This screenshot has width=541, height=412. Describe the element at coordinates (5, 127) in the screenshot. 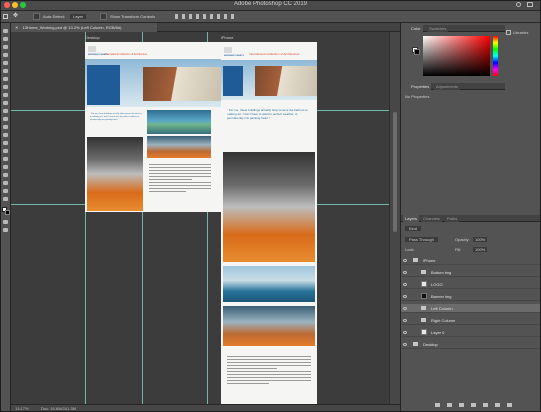

I see `gradient-tool-icon` at that location.